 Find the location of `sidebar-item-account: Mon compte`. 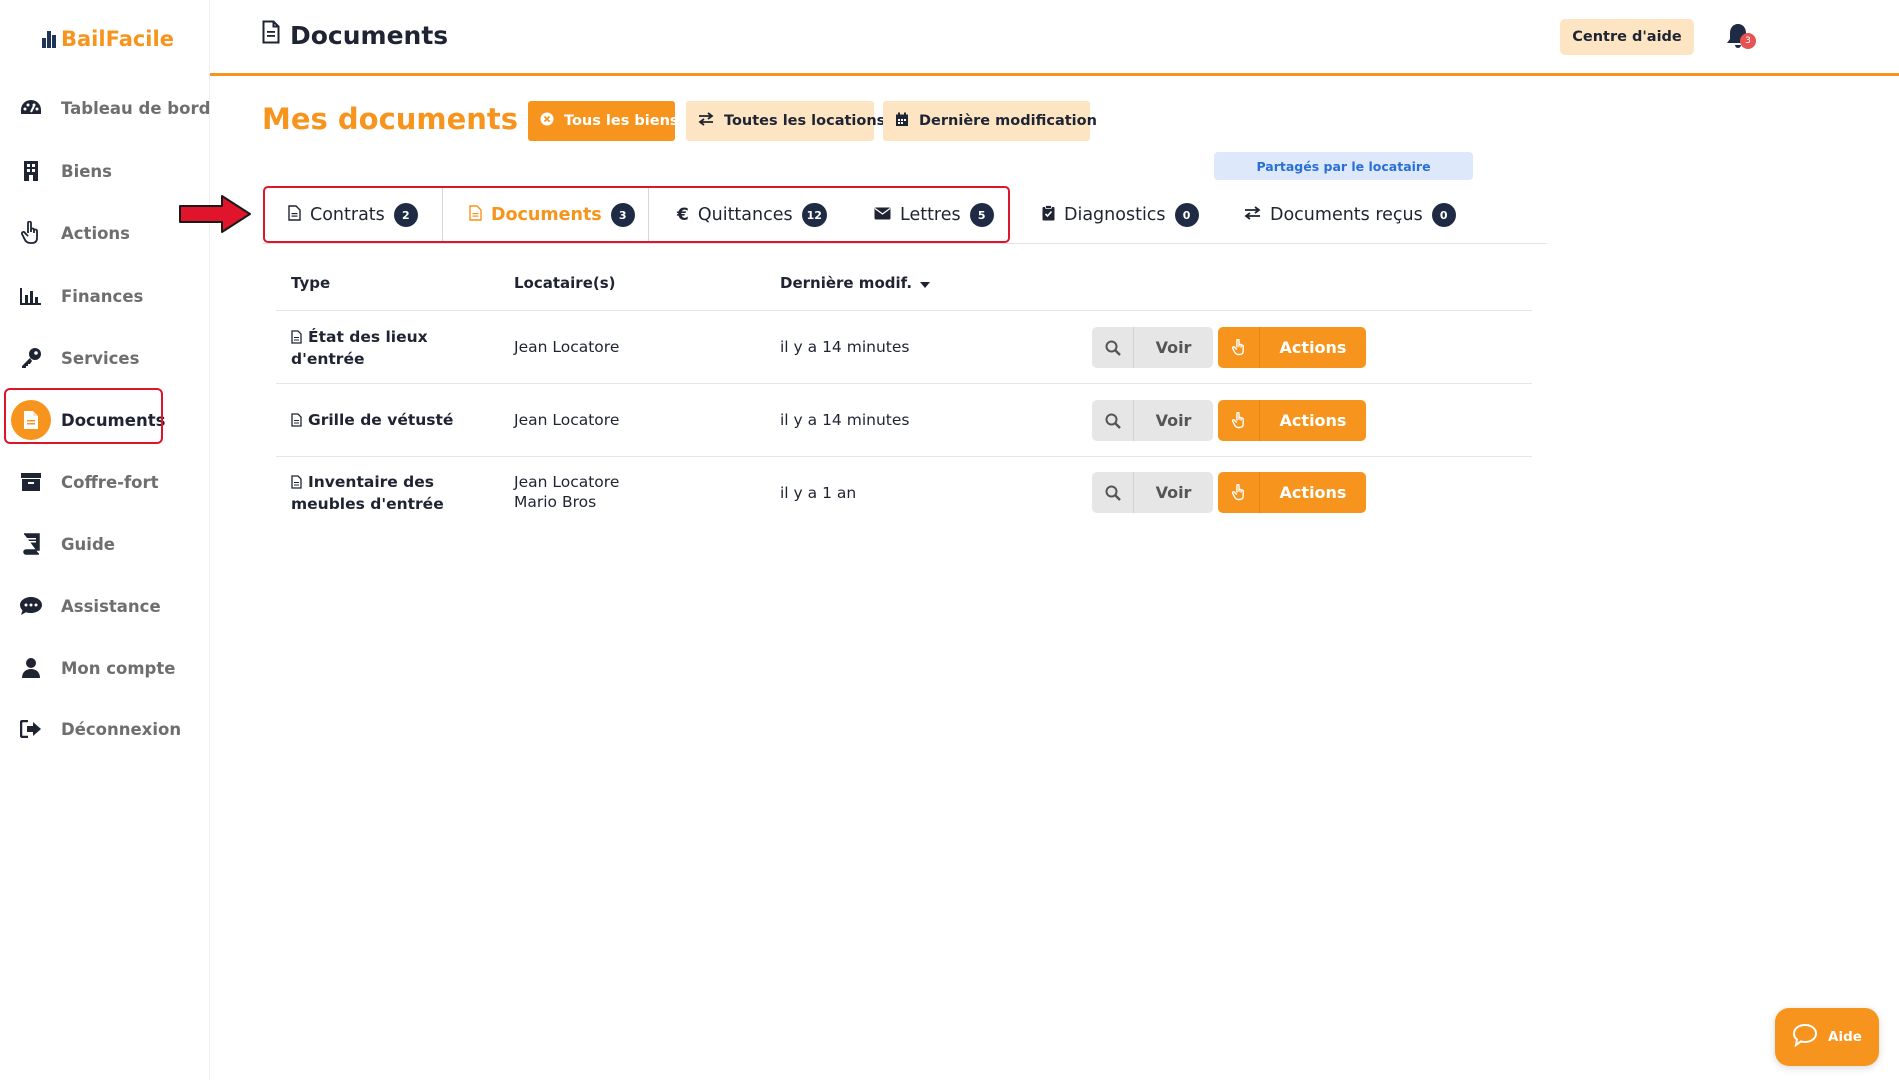

sidebar-item-account: Mon compte is located at coordinates (105, 668).